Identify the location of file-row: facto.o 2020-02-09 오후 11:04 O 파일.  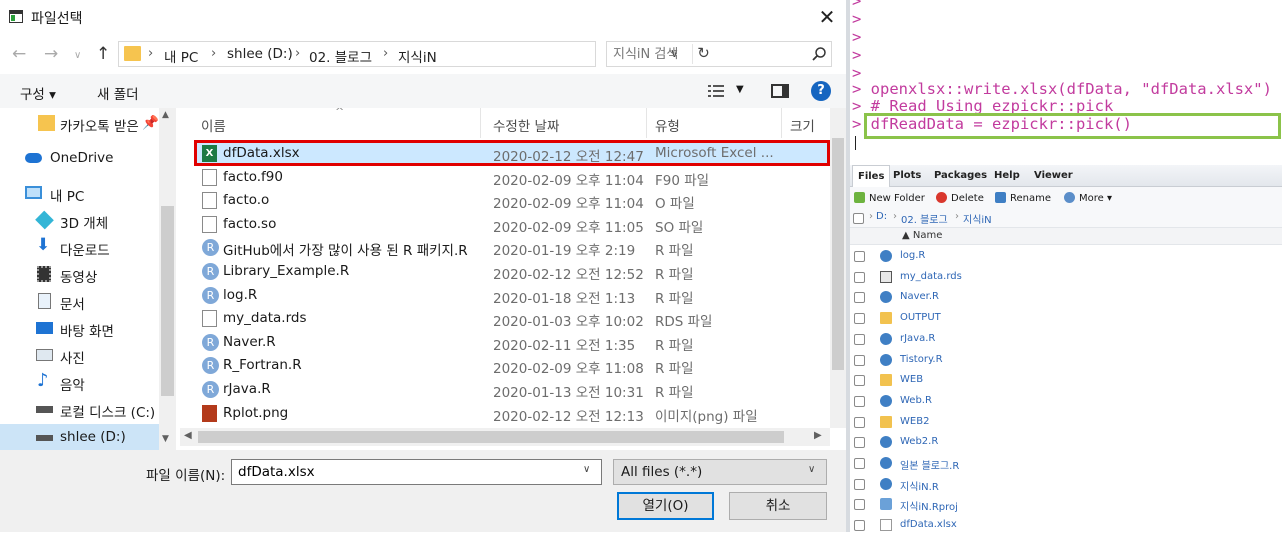
(512, 200).